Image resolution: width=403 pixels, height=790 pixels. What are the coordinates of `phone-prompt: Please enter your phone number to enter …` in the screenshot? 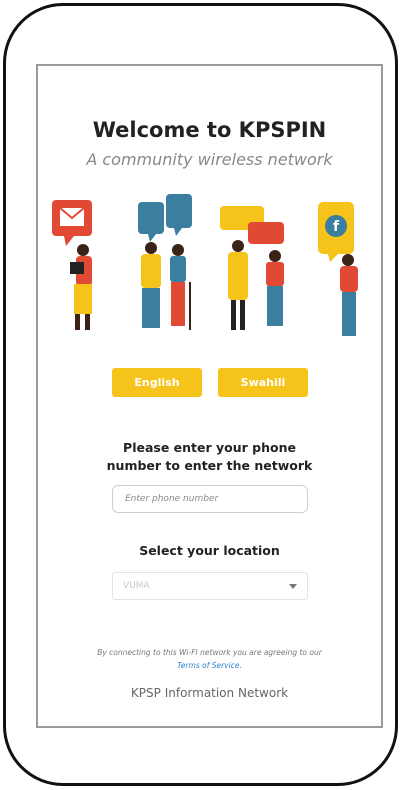 It's located at (209, 457).